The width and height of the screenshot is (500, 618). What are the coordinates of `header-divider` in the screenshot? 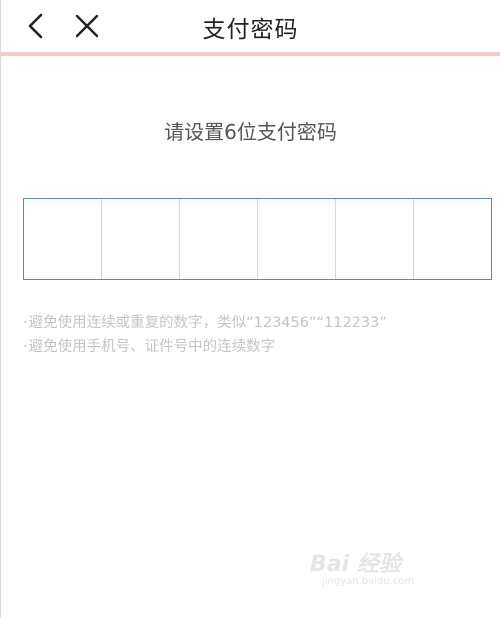 It's located at (250, 54).